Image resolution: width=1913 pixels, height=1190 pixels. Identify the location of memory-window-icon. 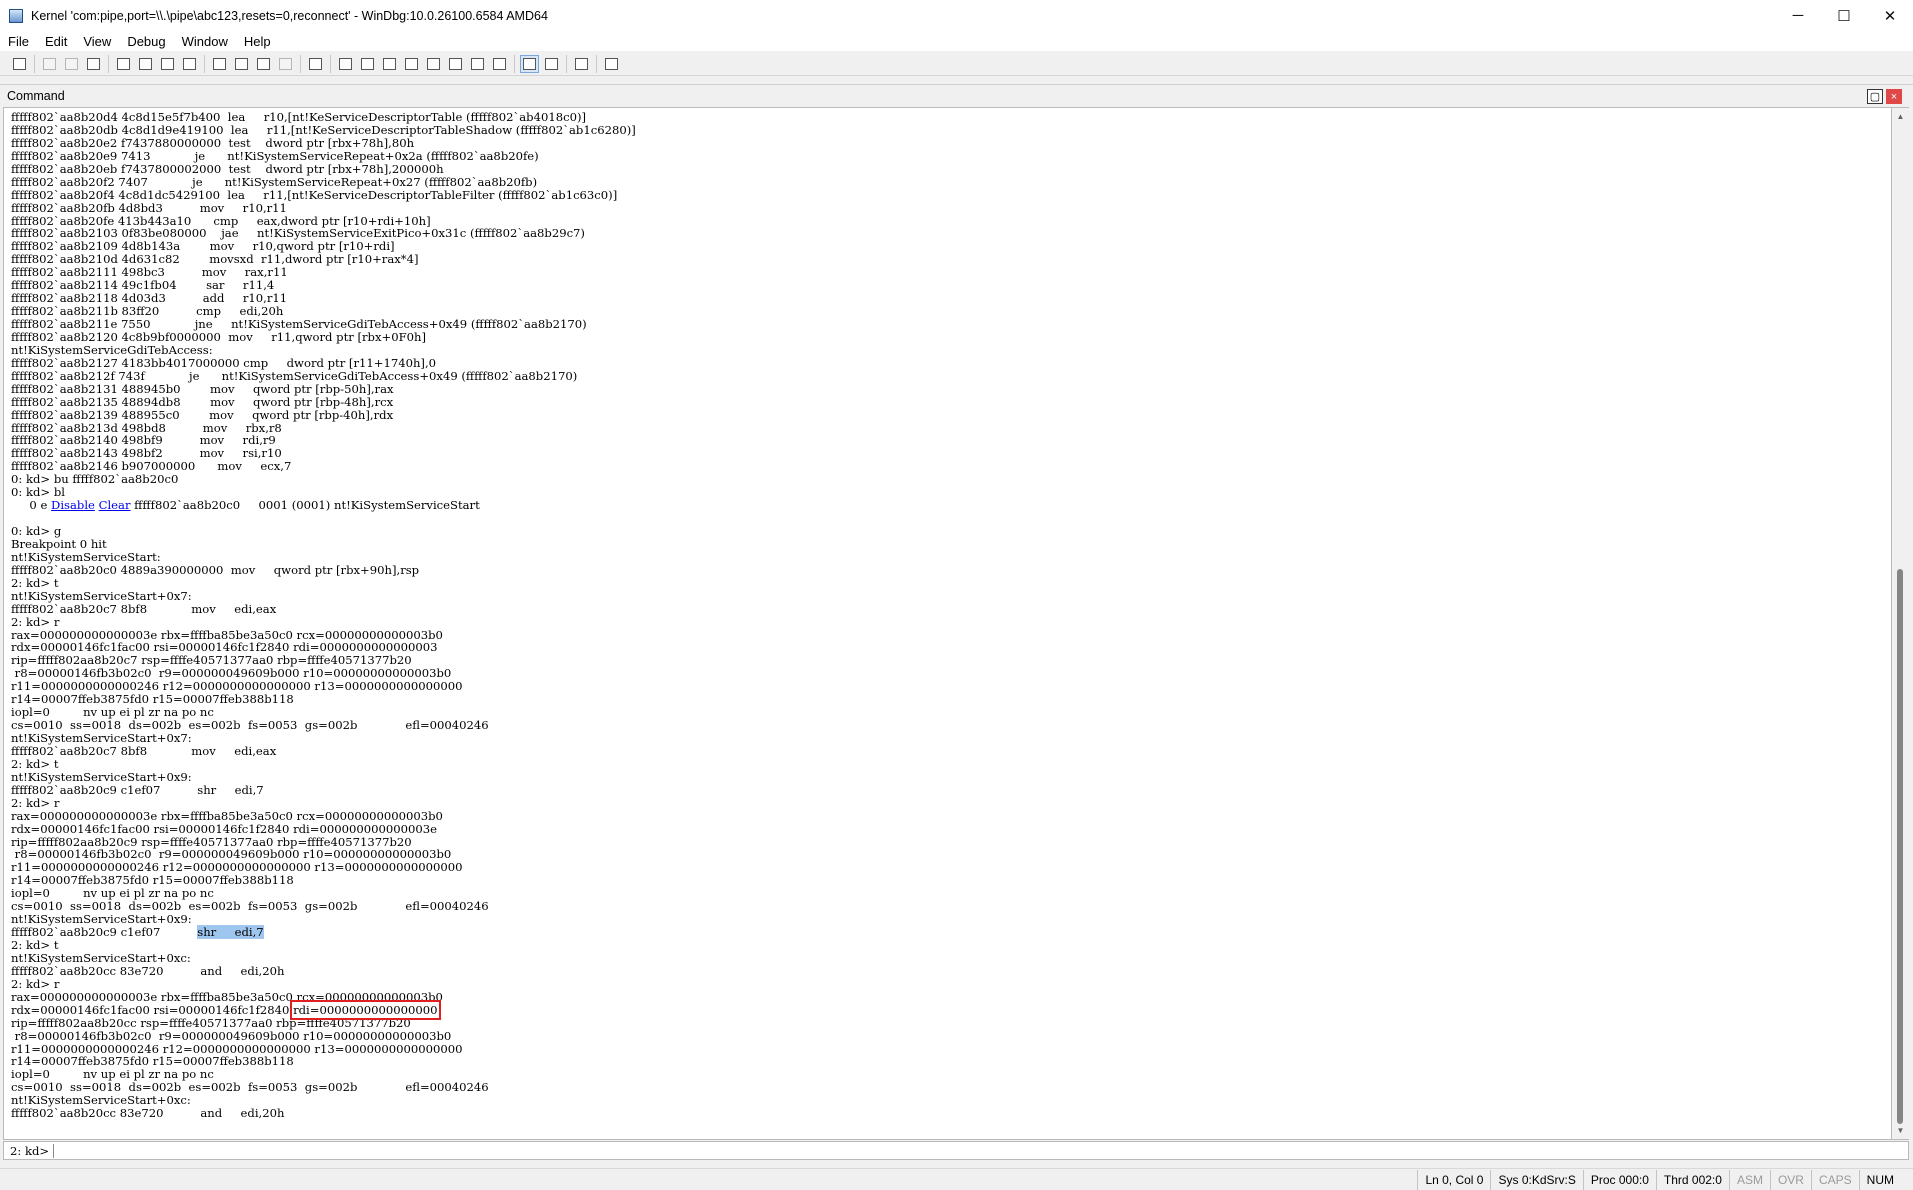
(433, 63).